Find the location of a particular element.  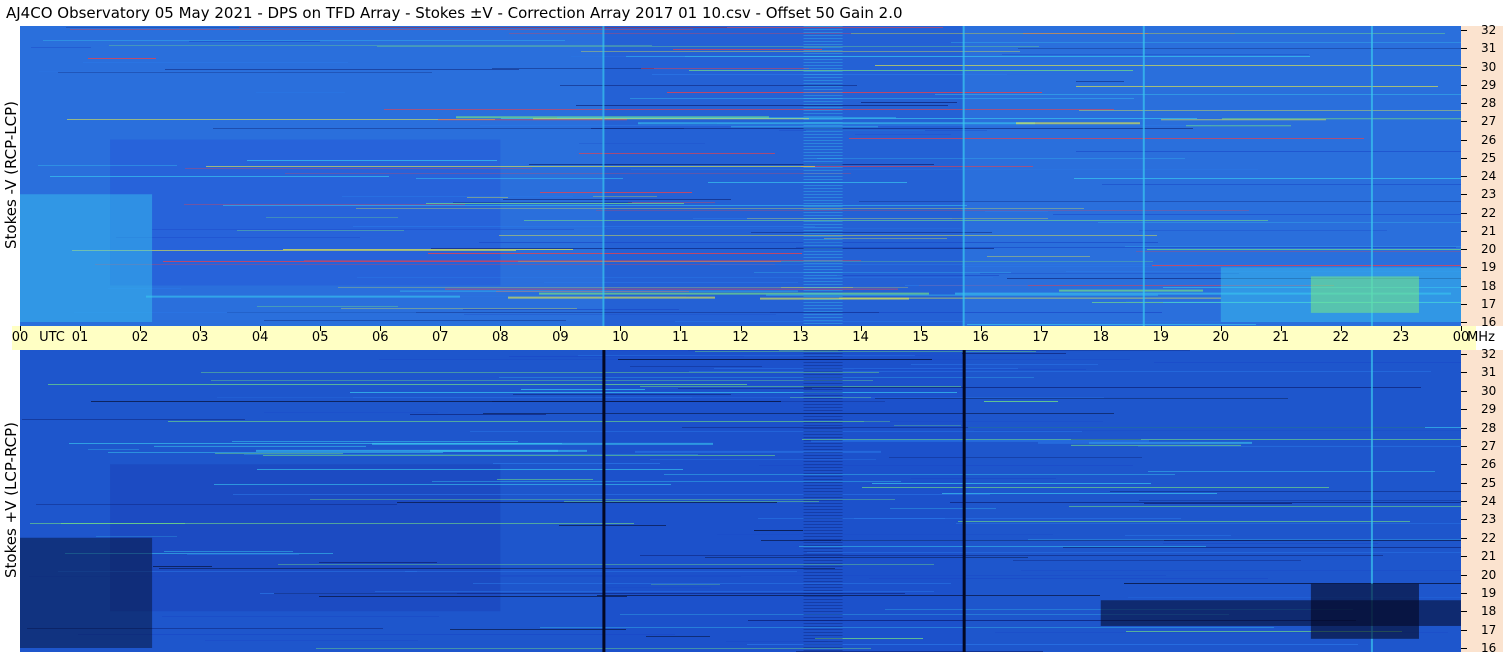

freq-tick-label: 27 is located at coordinates (1489, 445).